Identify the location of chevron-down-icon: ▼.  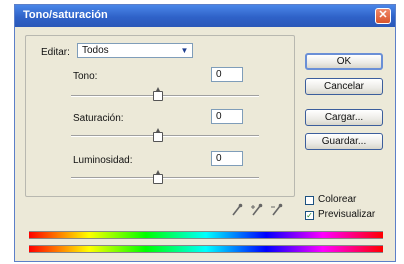
(184, 50).